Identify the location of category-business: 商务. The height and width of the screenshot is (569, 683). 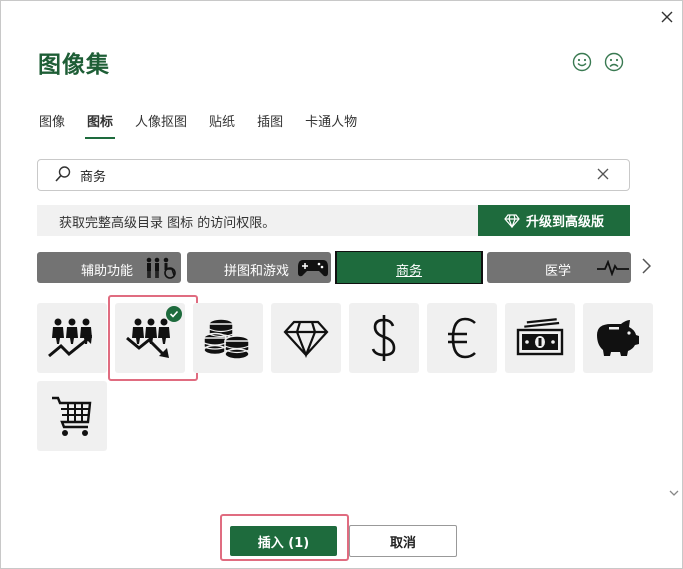
(409, 267).